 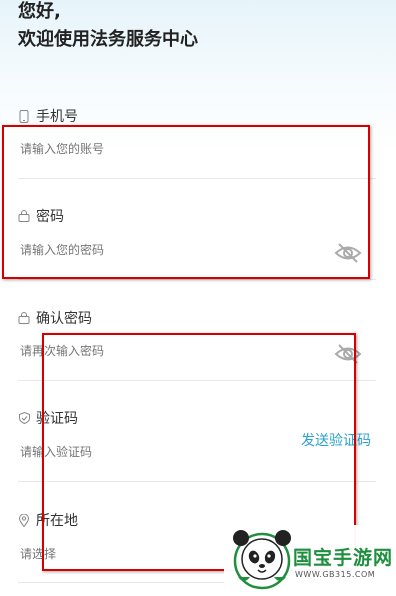 I want to click on panda-logo-icon, so click(x=262, y=559).